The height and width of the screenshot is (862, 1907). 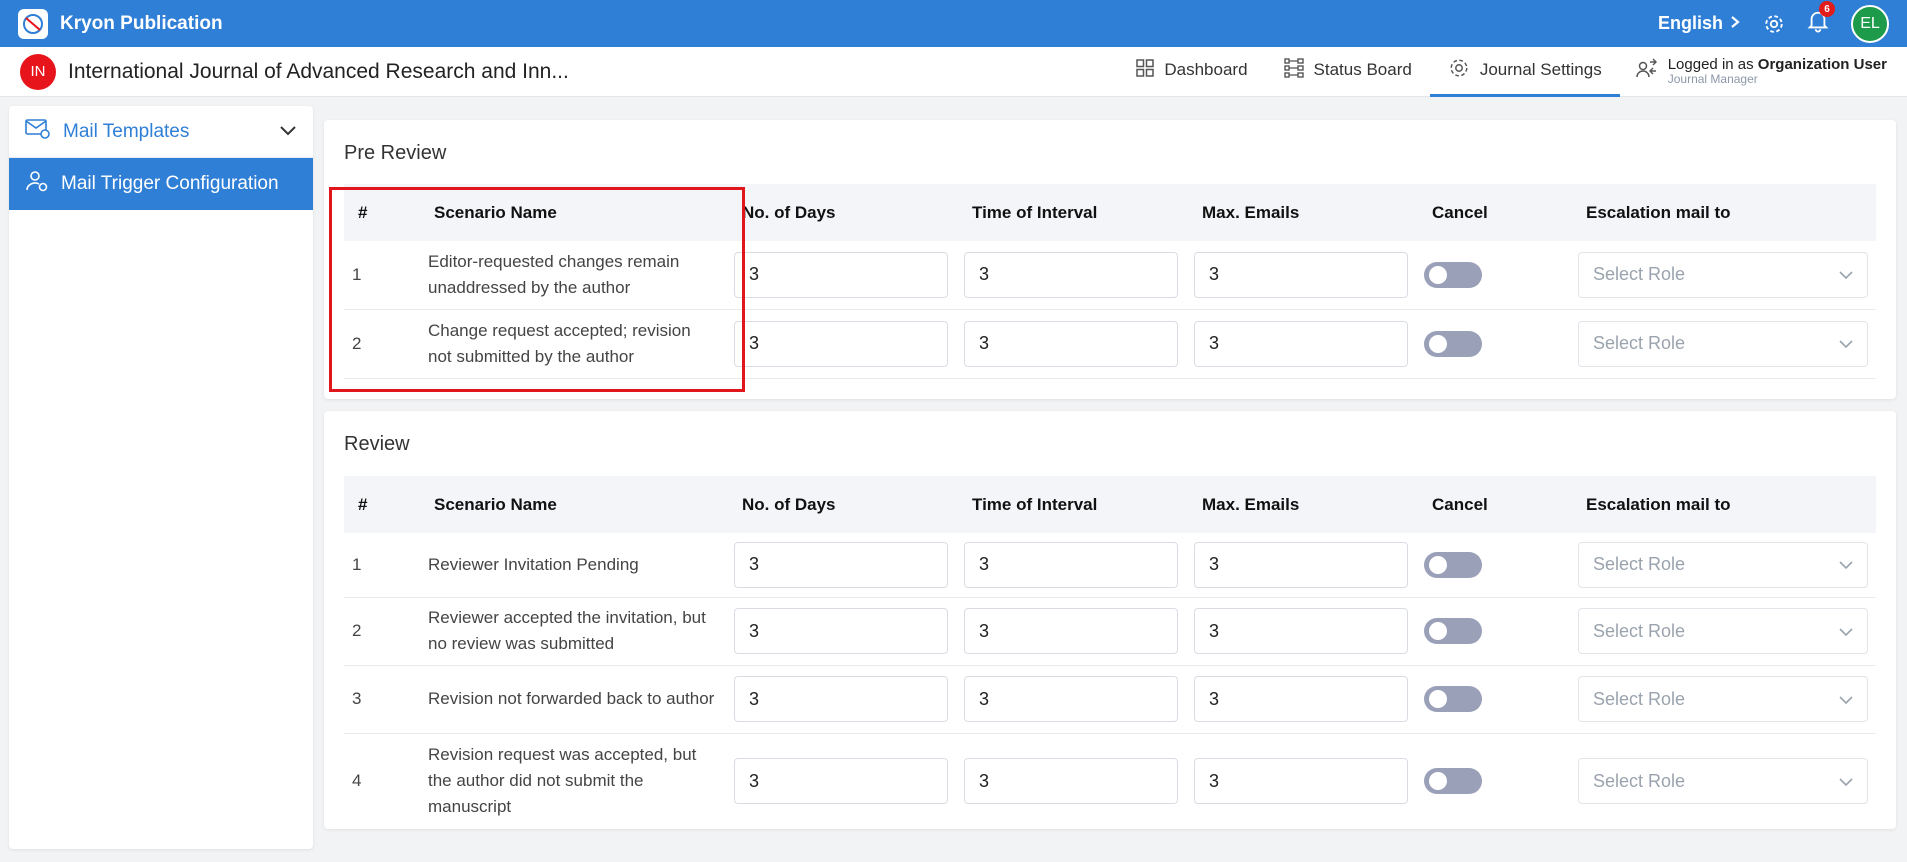 What do you see at coordinates (1690, 23) in the screenshot?
I see `language-label: English` at bounding box center [1690, 23].